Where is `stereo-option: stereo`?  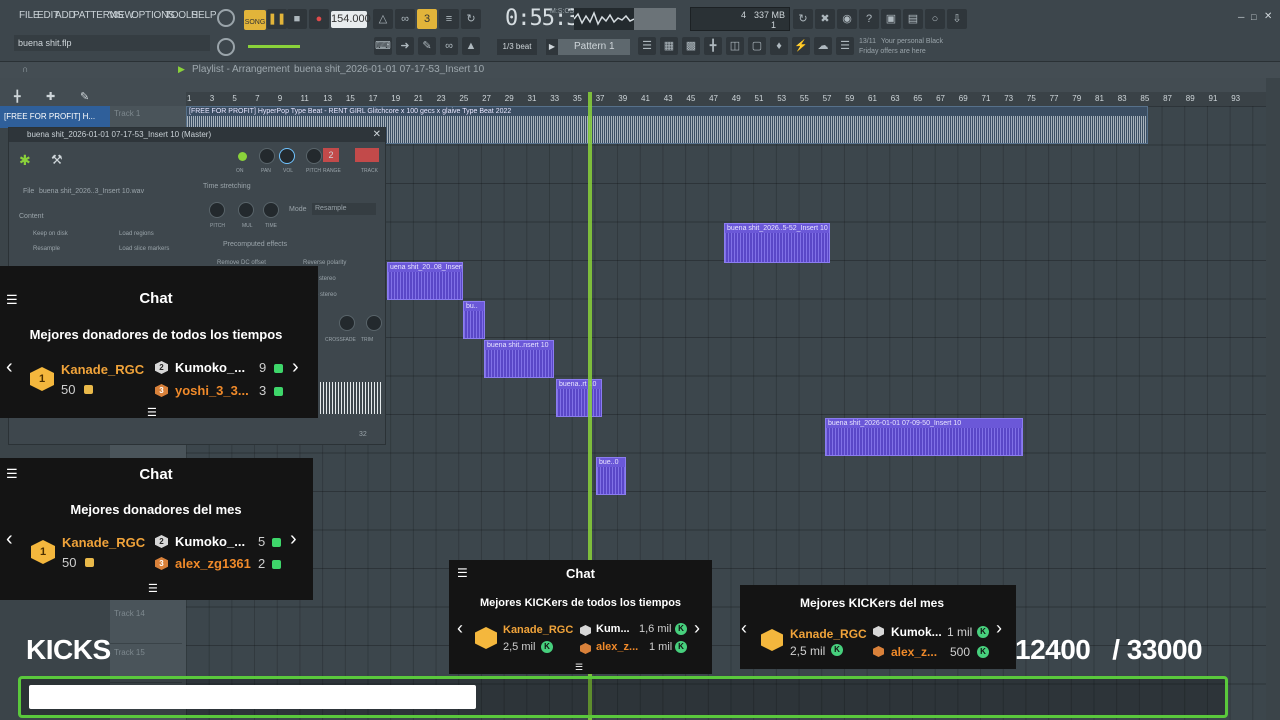 stereo-option: stereo is located at coordinates (327, 279).